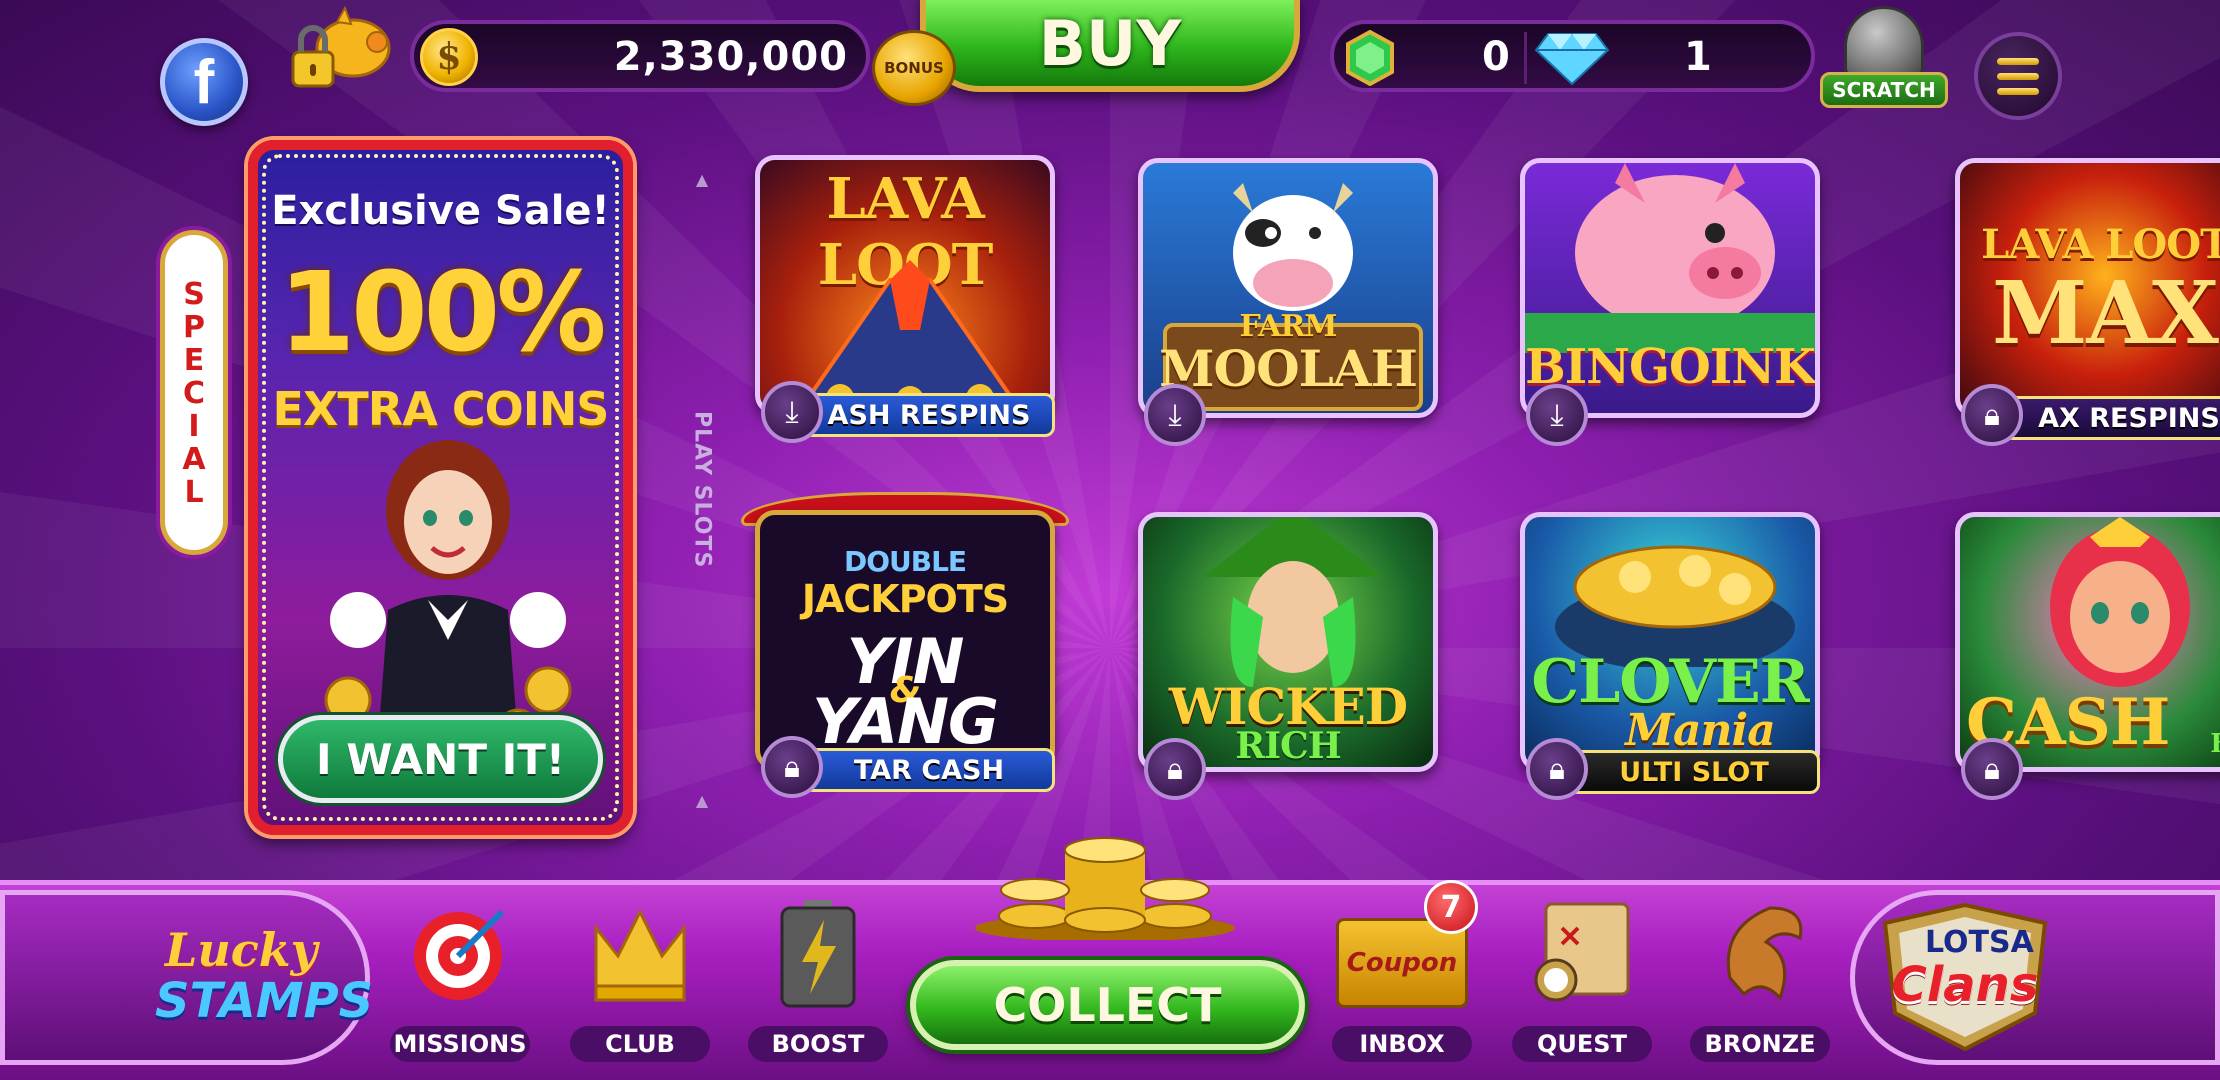 The image size is (2220, 1080). I want to click on hamburger-menu-button, so click(2018, 76).